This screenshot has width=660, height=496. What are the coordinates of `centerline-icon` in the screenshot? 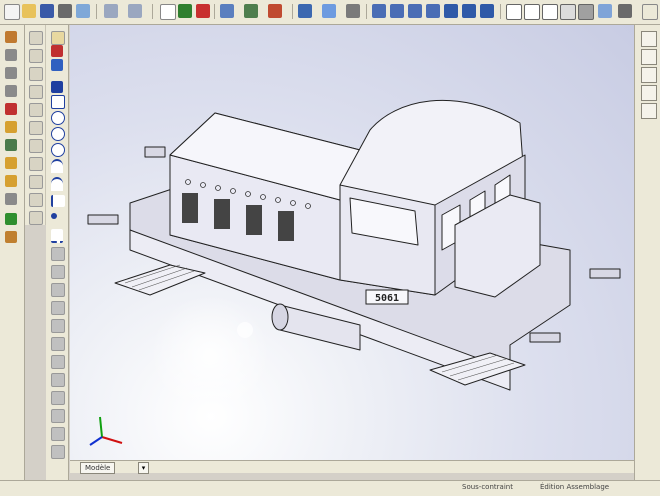 It's located at (57, 236).